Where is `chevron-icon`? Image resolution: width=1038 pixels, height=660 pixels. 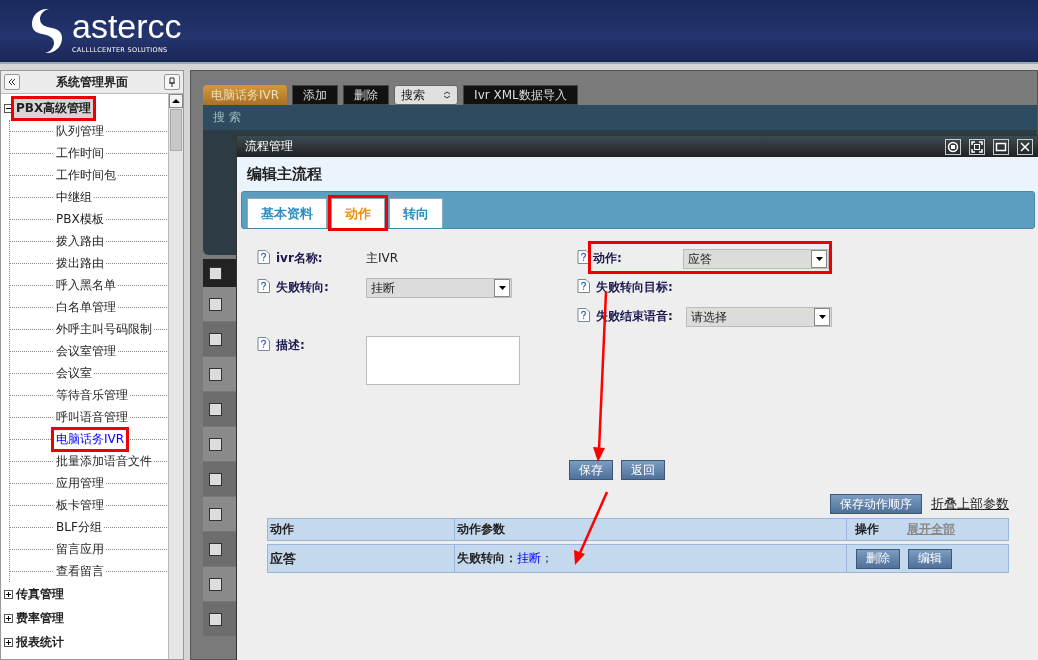
chevron-icon is located at coordinates (447, 95).